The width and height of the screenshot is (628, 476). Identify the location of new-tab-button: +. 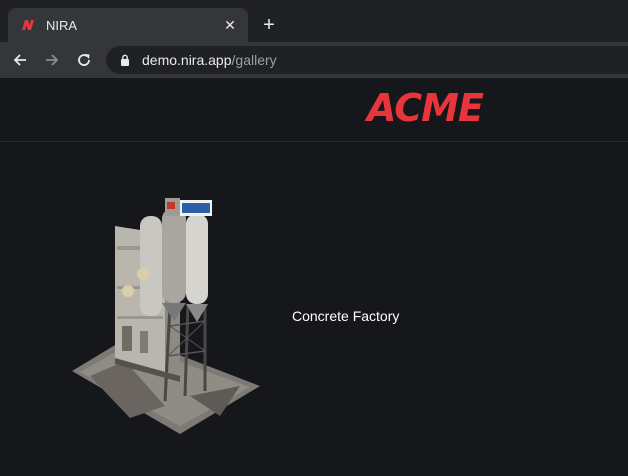
(269, 25).